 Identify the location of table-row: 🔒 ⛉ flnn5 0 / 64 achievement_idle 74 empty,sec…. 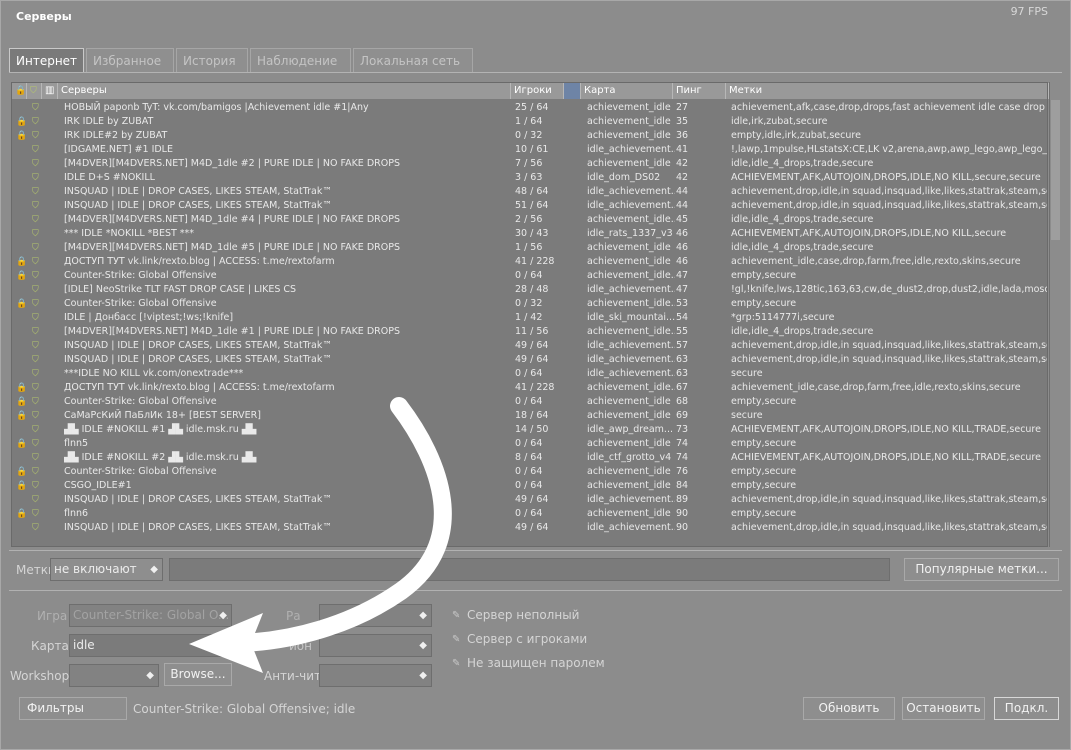
(529, 444).